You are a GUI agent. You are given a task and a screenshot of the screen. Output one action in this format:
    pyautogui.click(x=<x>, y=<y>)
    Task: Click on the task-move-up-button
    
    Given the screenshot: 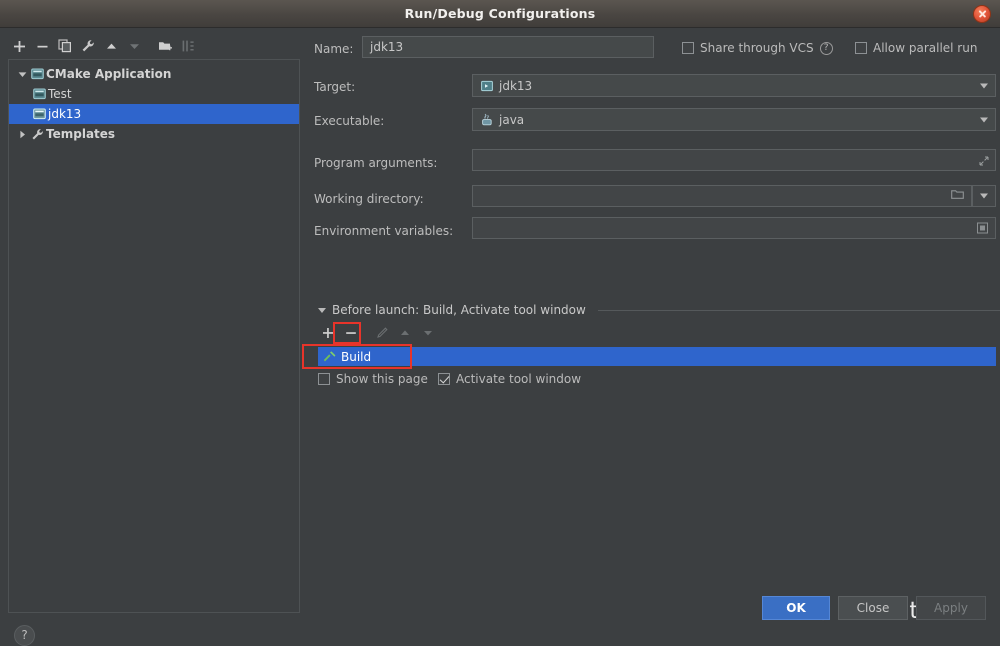 What is the action you would take?
    pyautogui.click(x=405, y=333)
    